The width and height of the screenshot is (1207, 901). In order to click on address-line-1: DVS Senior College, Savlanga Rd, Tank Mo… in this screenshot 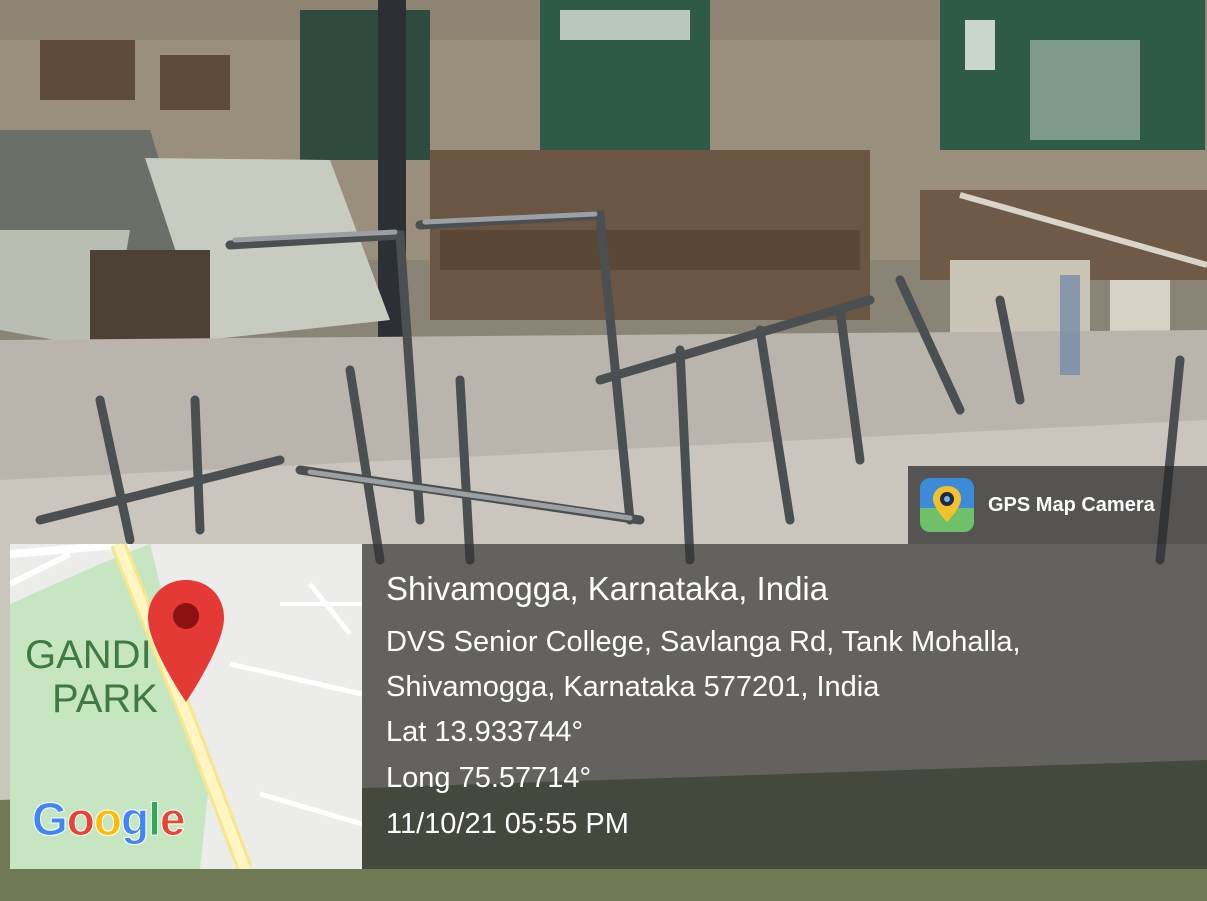, I will do `click(703, 642)`.